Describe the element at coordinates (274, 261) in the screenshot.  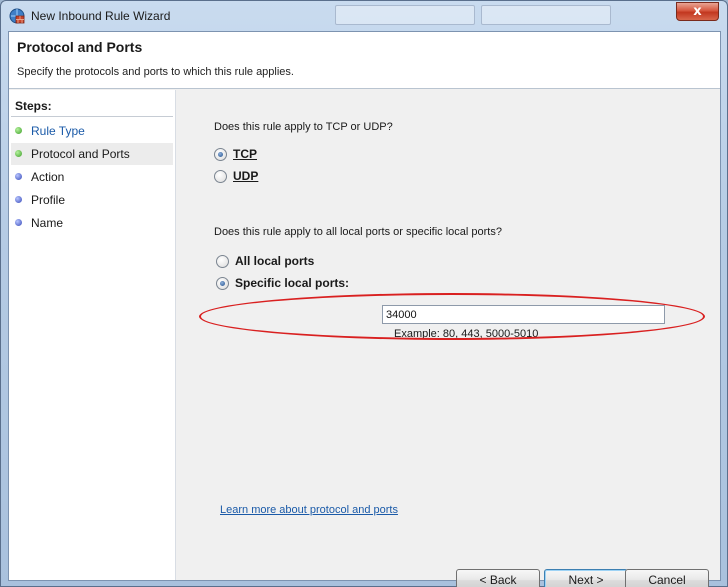
I see `all-local-ports-label: All local ports` at that location.